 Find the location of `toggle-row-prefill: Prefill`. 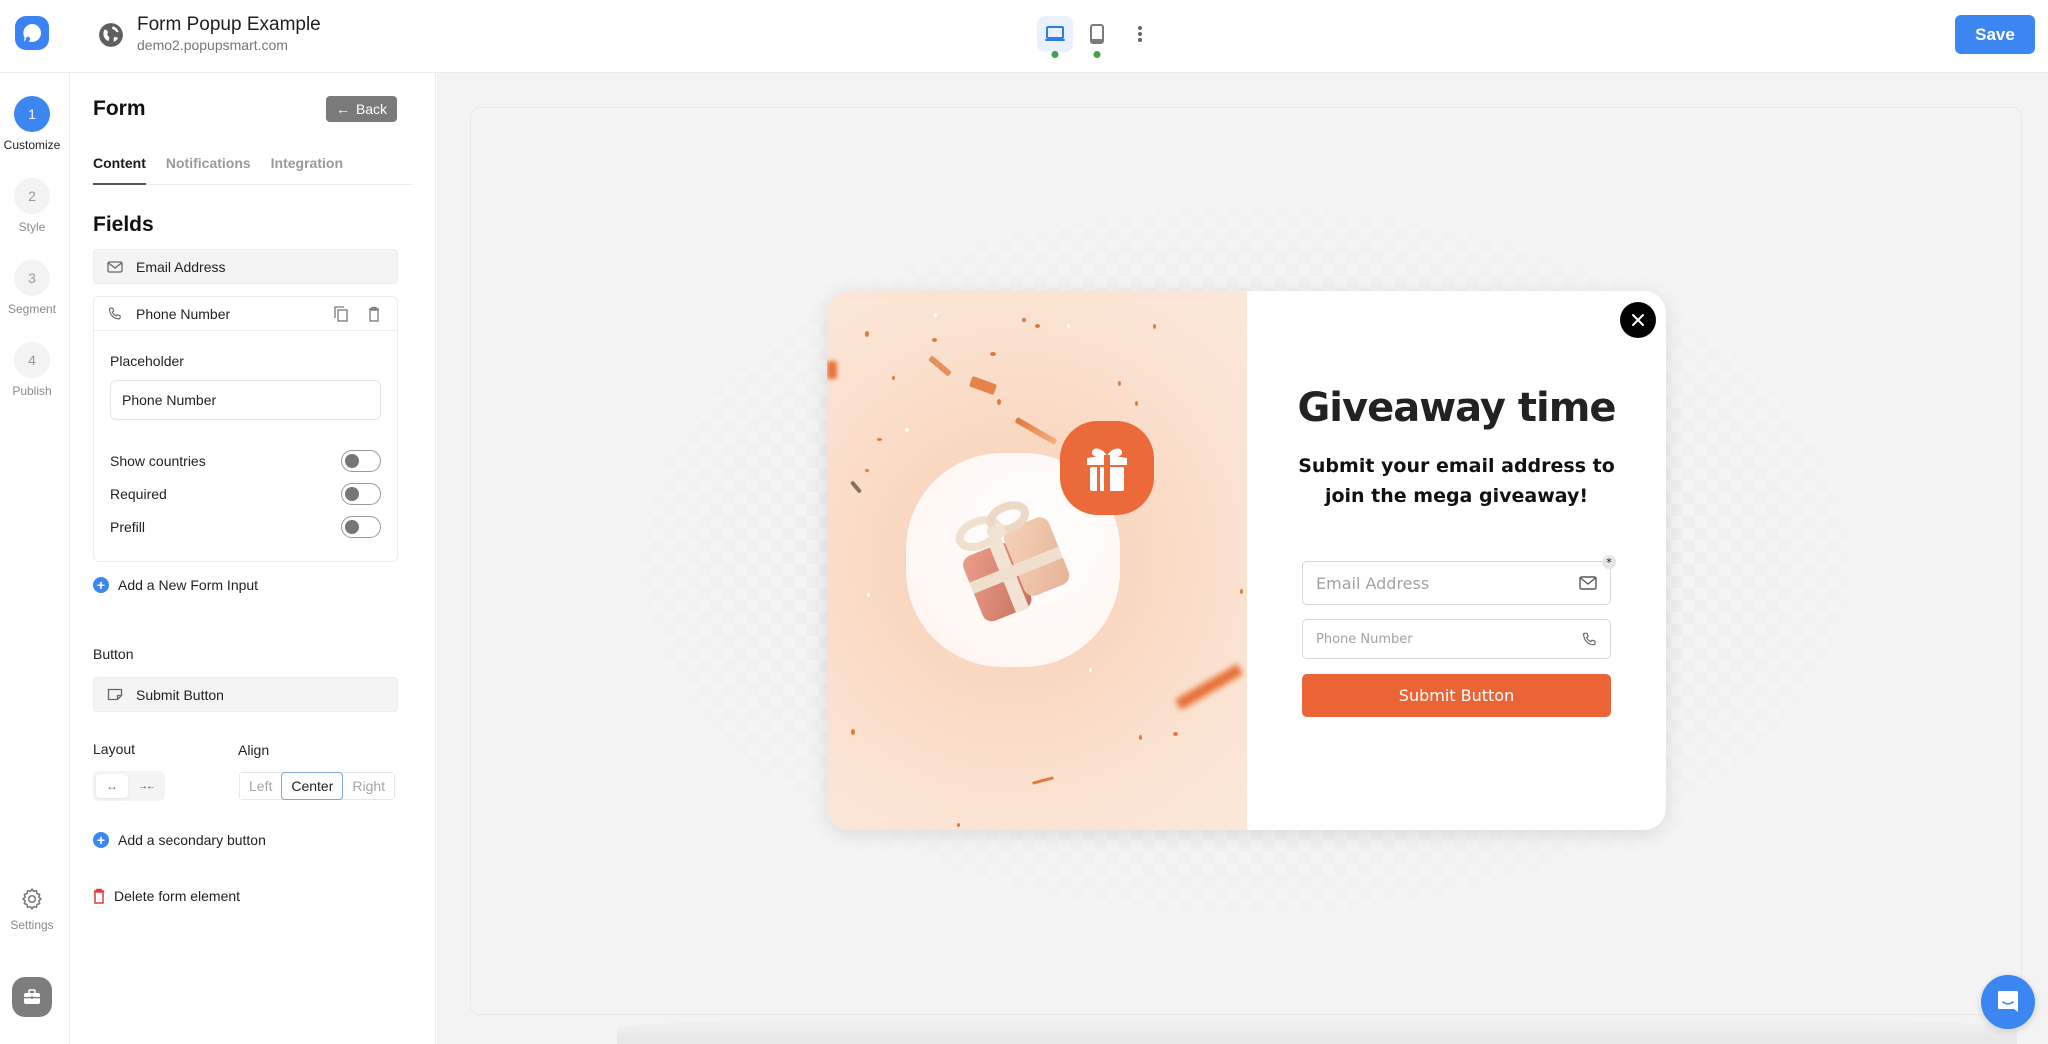

toggle-row-prefill: Prefill is located at coordinates (245, 527).